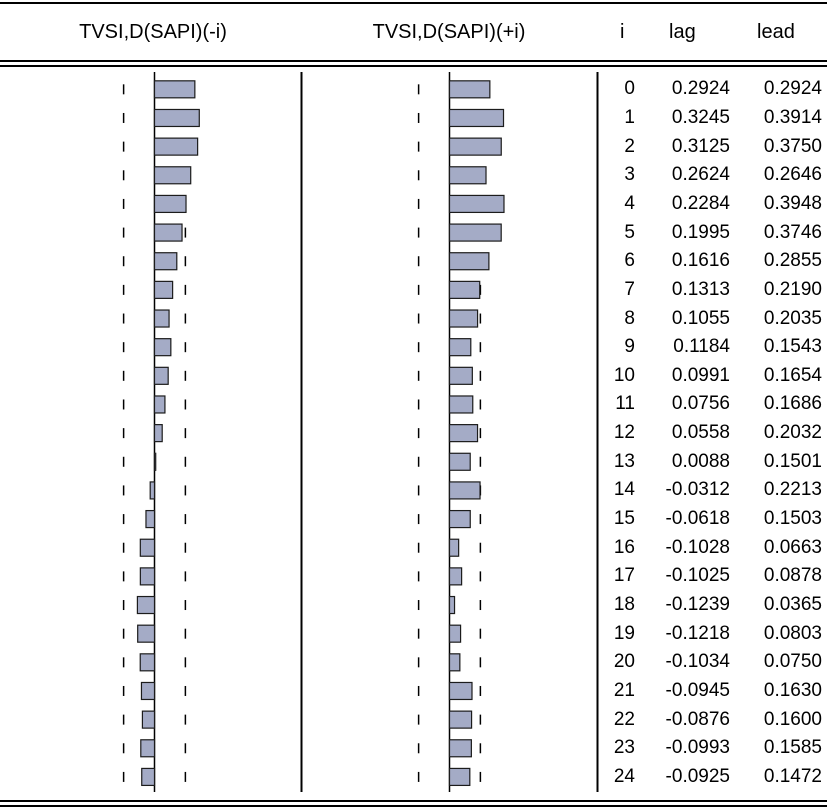 This screenshot has height=812, width=827. I want to click on lead-value: 0.2855, so click(792, 261).